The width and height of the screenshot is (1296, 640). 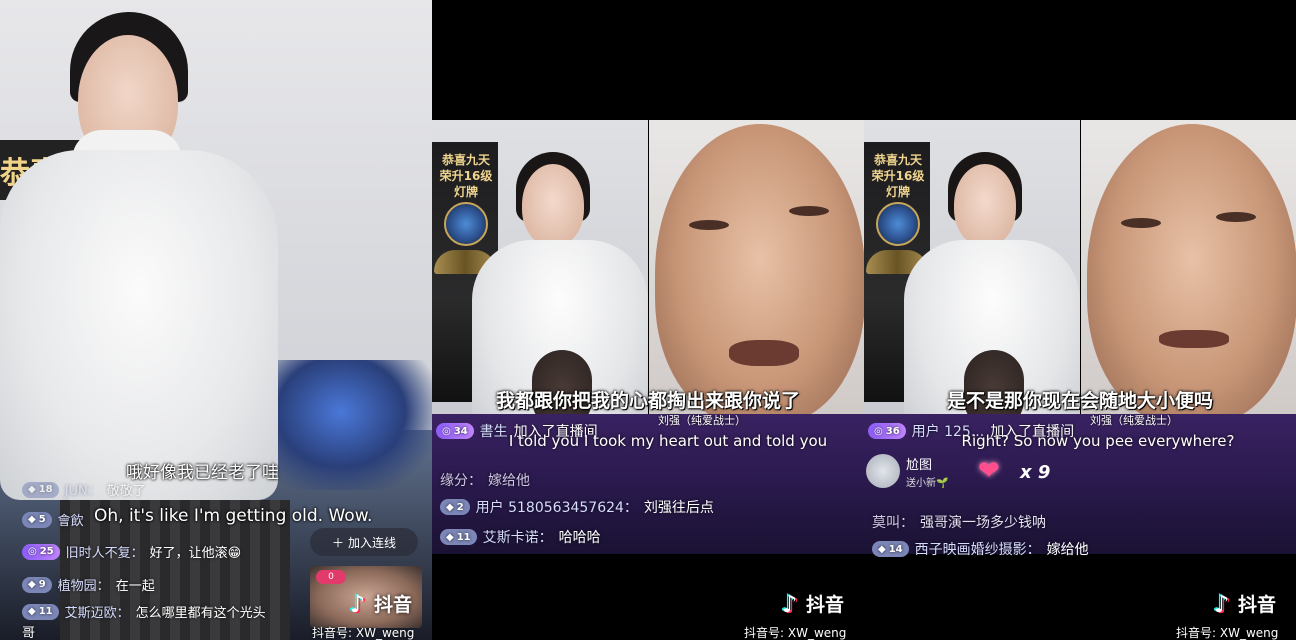 What do you see at coordinates (372, 542) in the screenshot?
I see `join-button-label: 加入连线` at bounding box center [372, 542].